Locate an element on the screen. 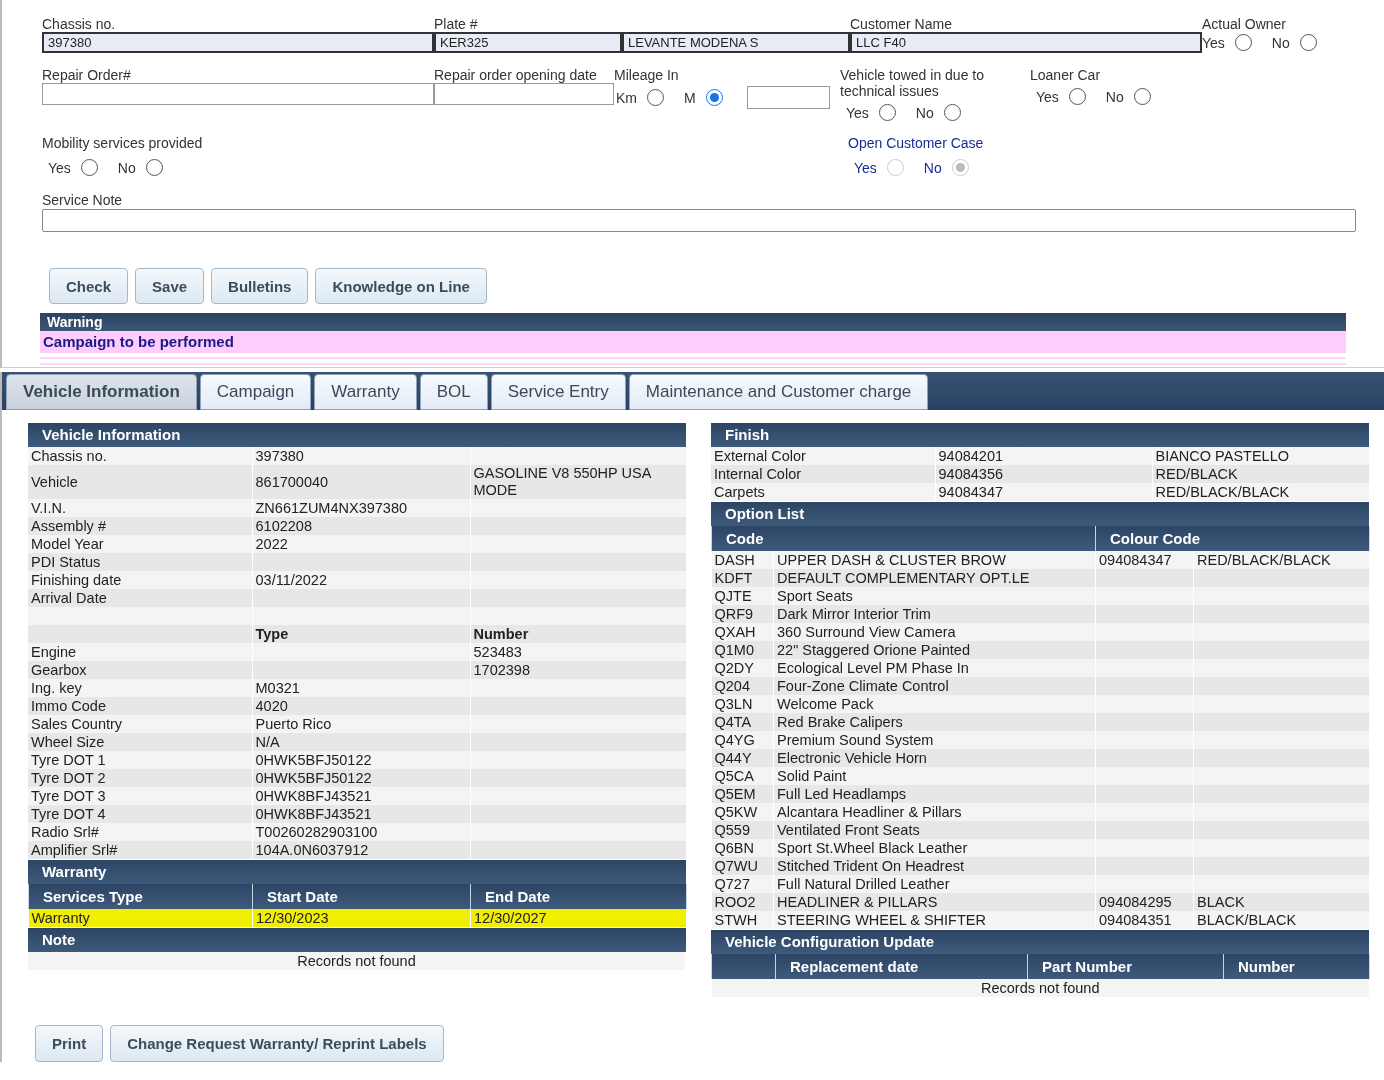 The width and height of the screenshot is (1384, 1080). column-header: Code is located at coordinates (903, 538).